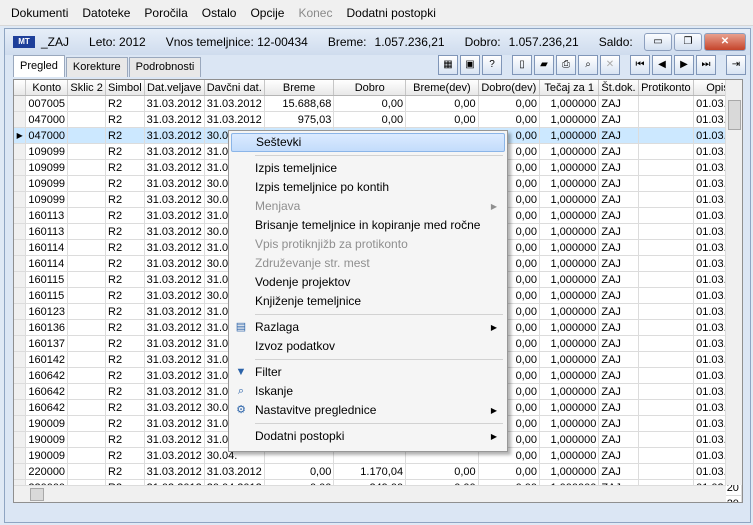 Image resolution: width=753 pixels, height=525 pixels. Describe the element at coordinates (315, 13) in the screenshot. I see `menu-item-5: Konec` at that location.